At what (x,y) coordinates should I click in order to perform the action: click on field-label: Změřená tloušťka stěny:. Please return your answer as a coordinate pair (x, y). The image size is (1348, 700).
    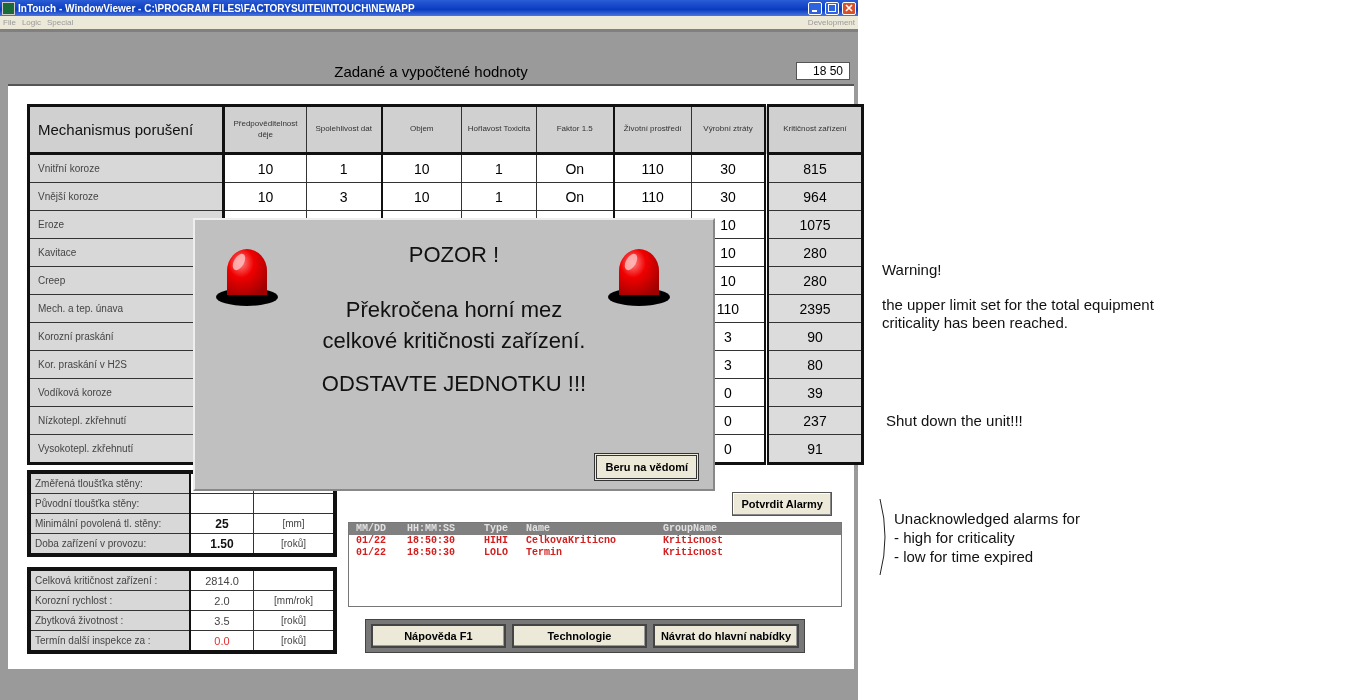
    Looking at the image, I should click on (109, 483).